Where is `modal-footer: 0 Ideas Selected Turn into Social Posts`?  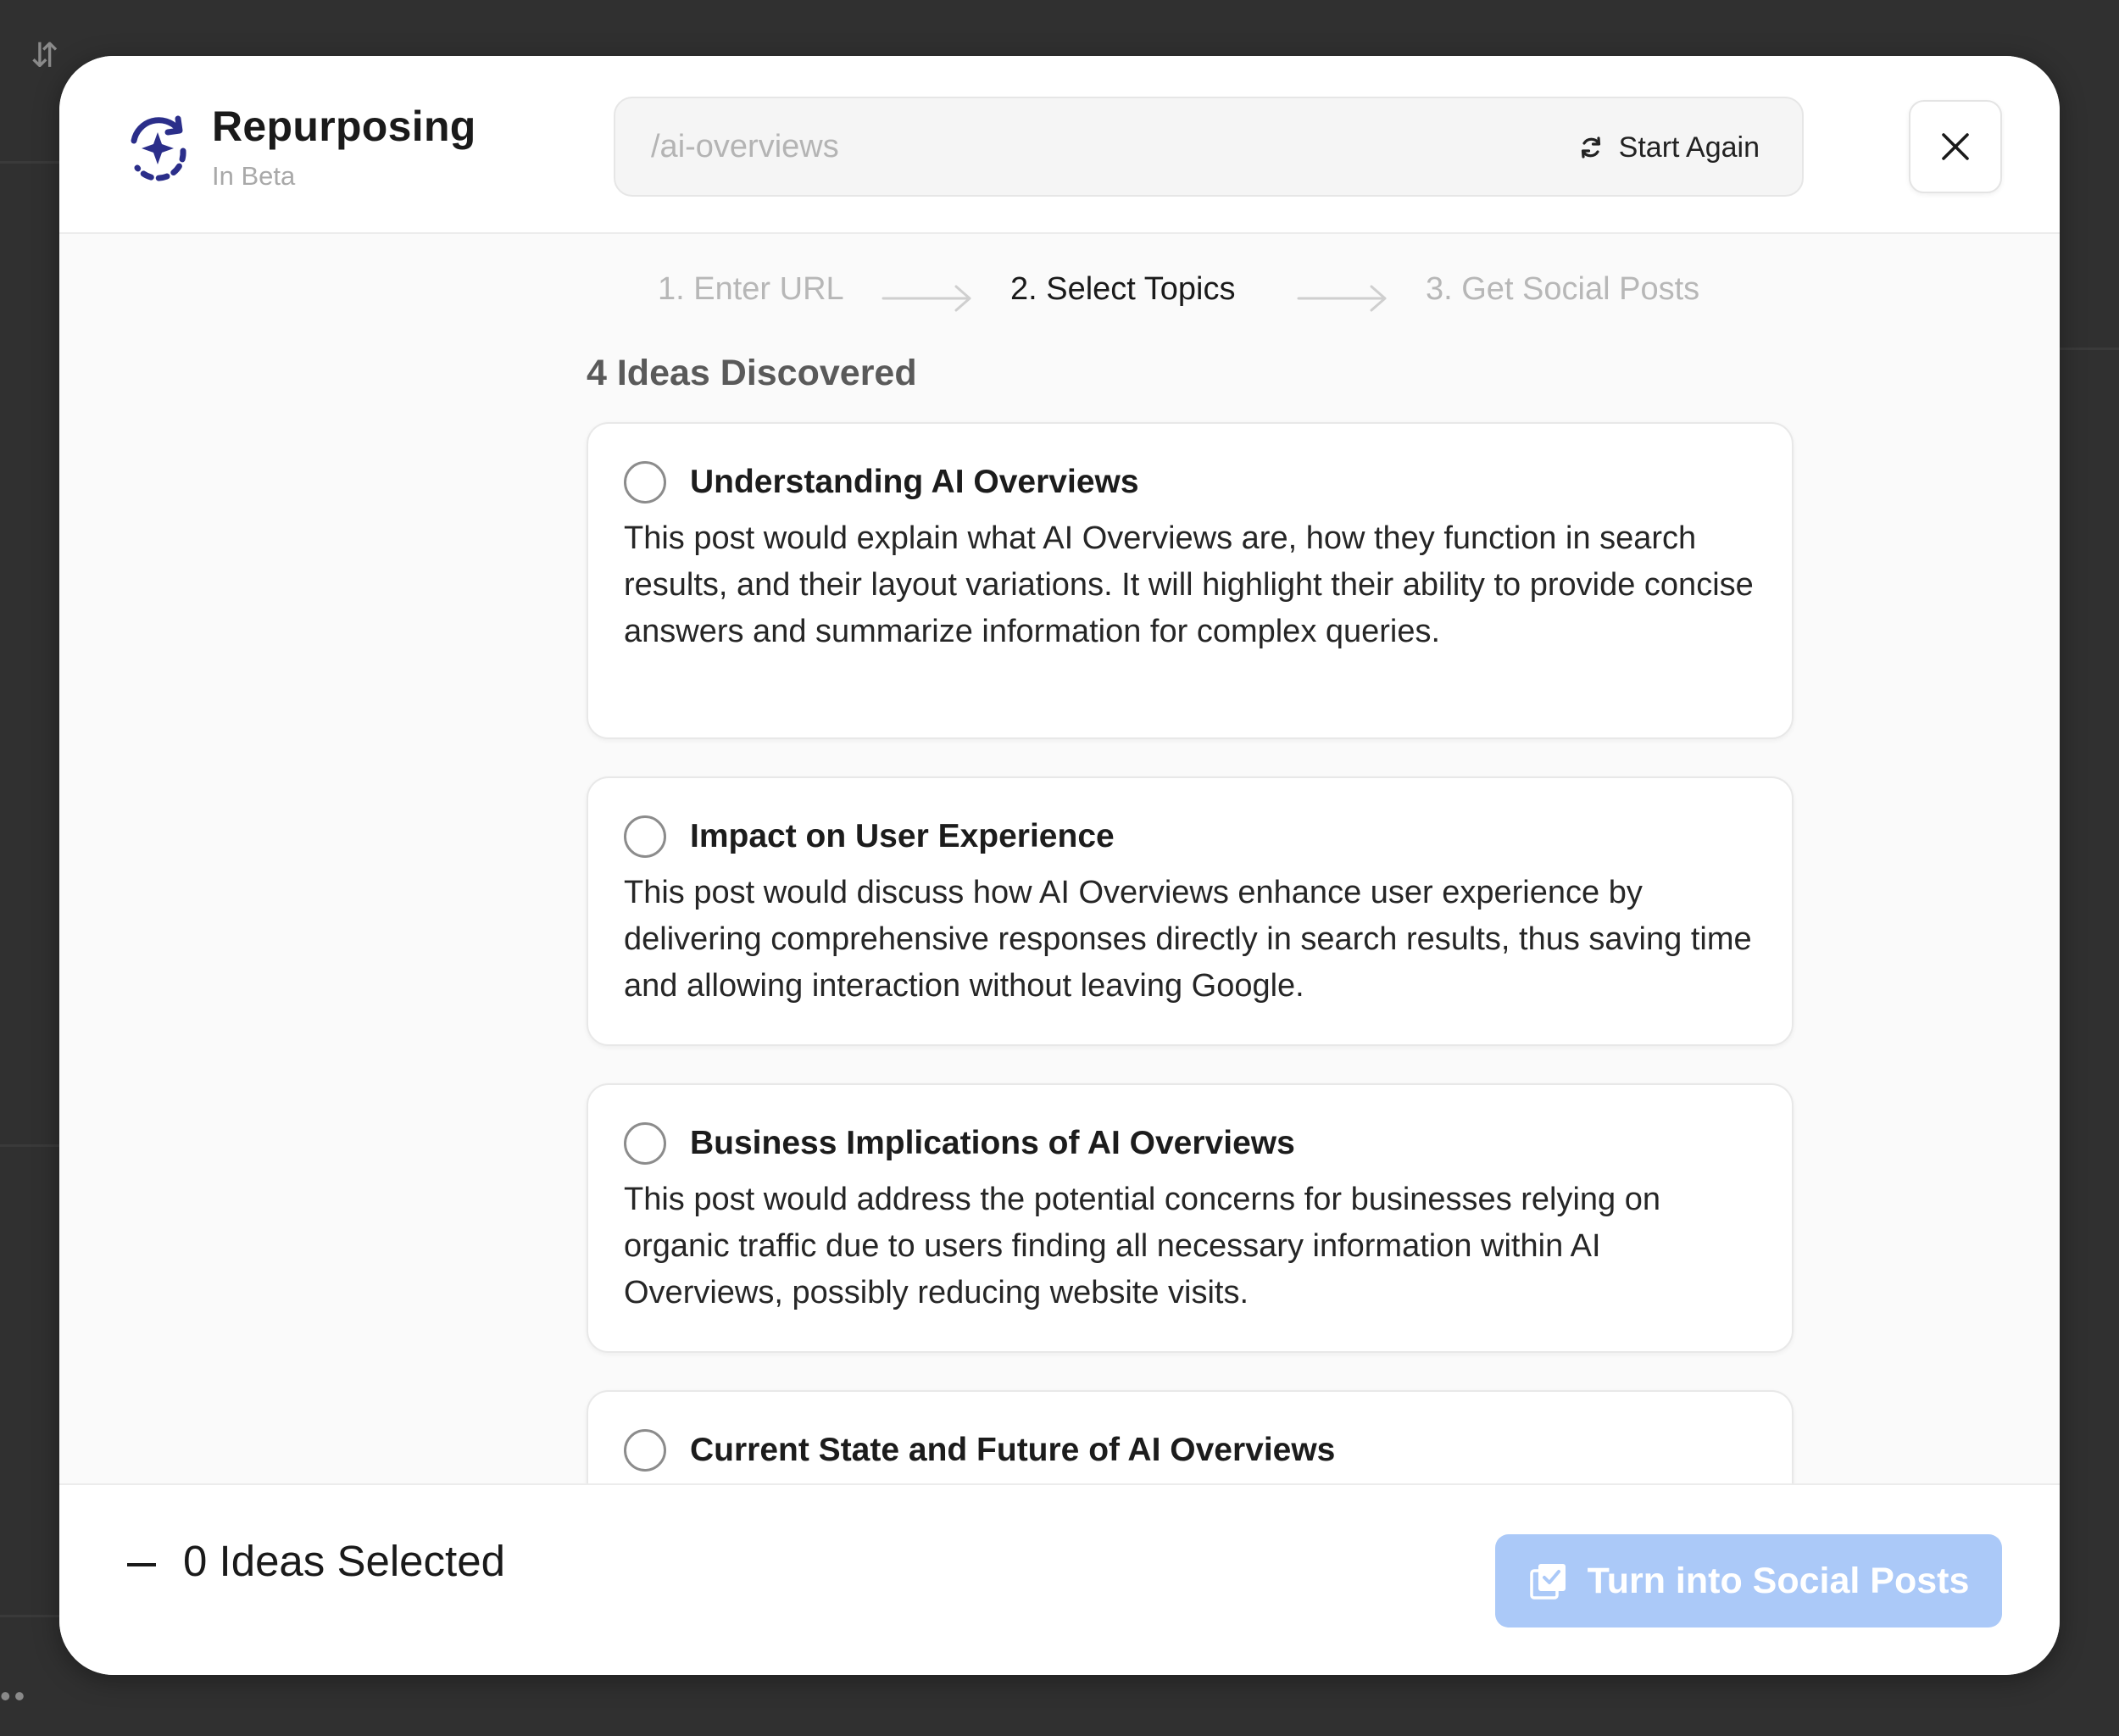 modal-footer: 0 Ideas Selected Turn into Social Posts is located at coordinates (1059, 1579).